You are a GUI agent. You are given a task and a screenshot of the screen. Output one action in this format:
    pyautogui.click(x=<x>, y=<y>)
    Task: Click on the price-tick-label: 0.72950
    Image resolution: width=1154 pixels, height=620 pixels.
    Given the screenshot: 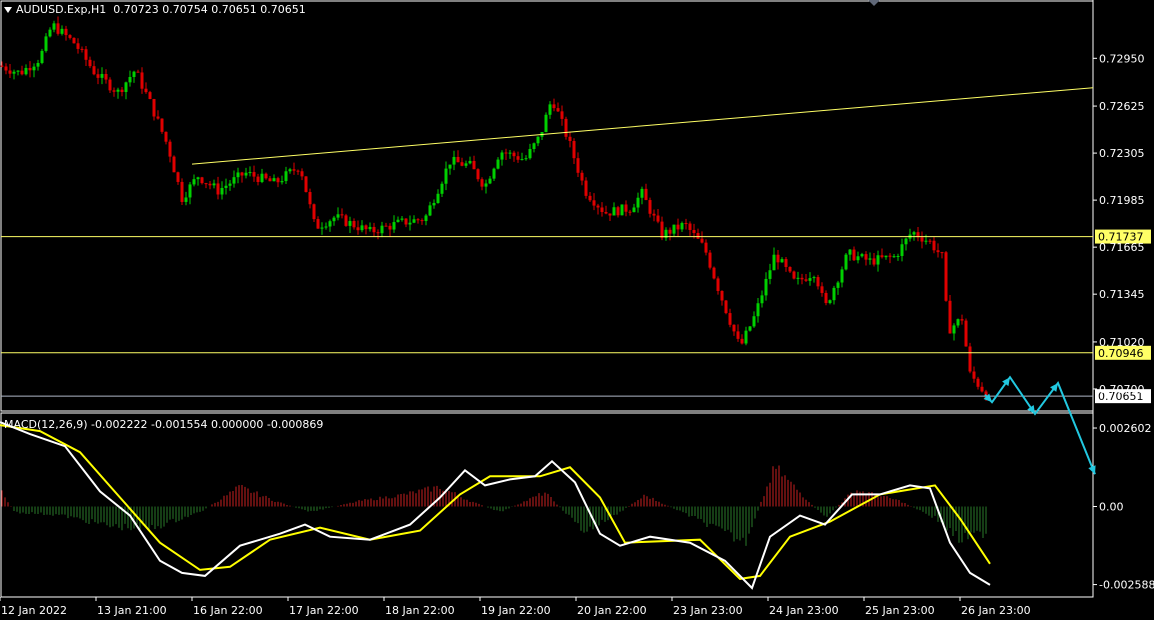 What is the action you would take?
    pyautogui.click(x=1122, y=58)
    